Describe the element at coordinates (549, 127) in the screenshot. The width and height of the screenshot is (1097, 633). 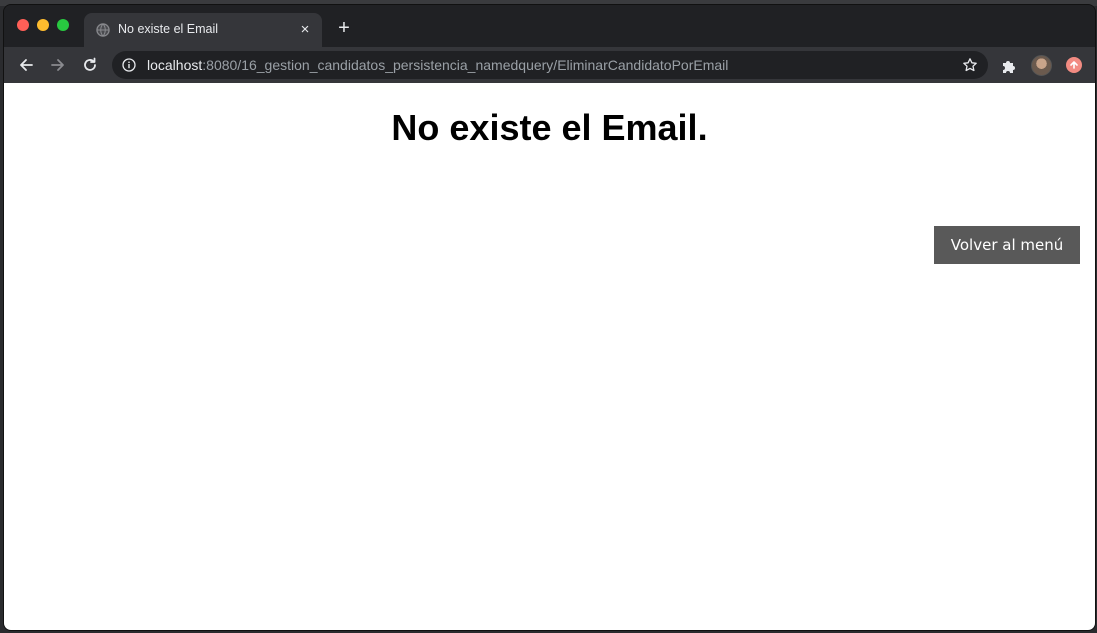
I see `page-title: No existe el Email.` at that location.